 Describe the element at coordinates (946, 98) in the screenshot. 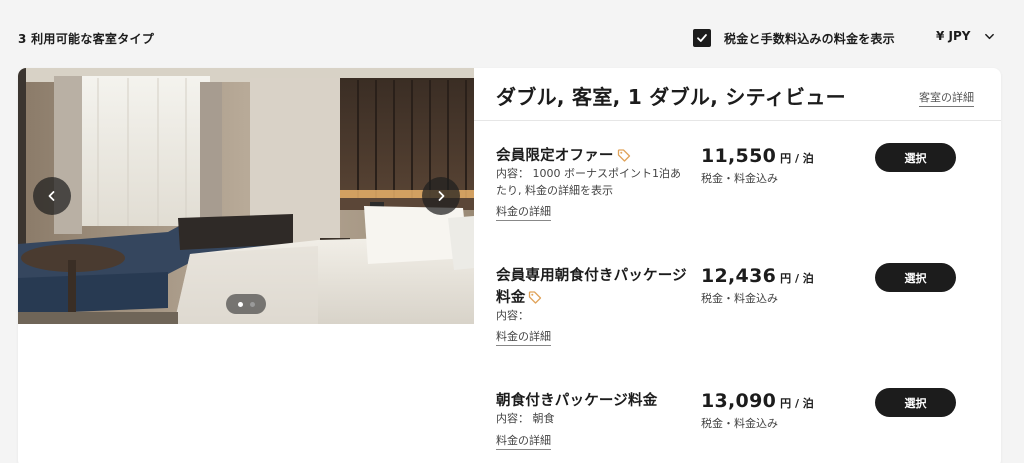

I see `room-details-link: 客室の詳細` at that location.